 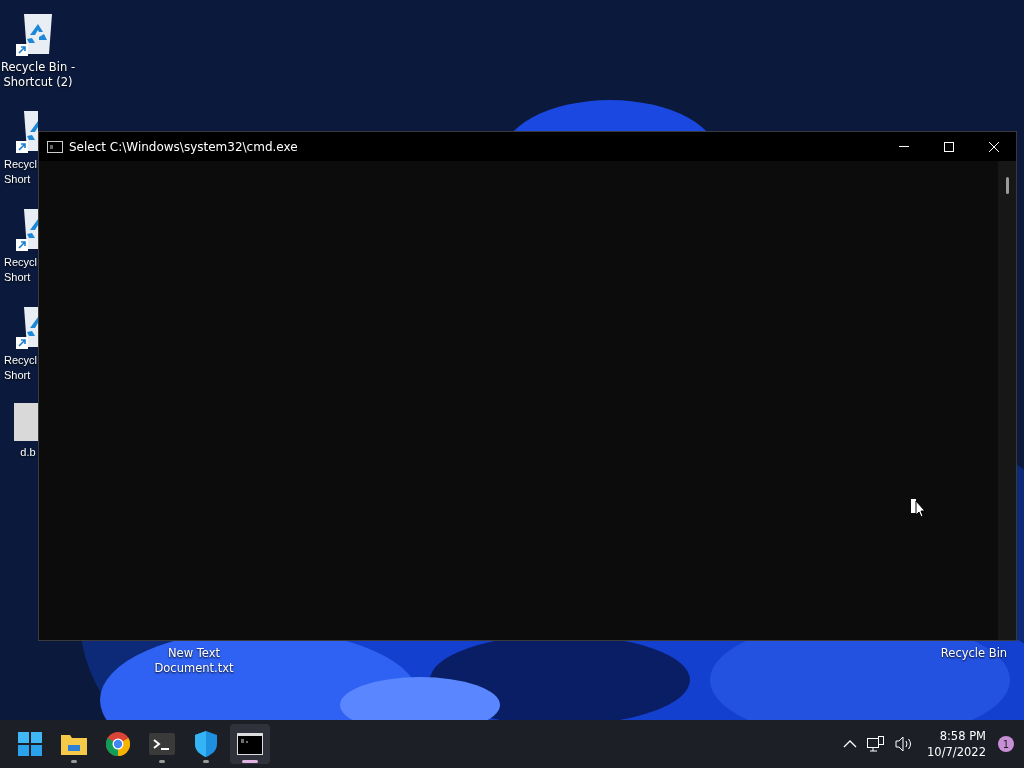 I want to click on terminal-icon, so click(x=162, y=744).